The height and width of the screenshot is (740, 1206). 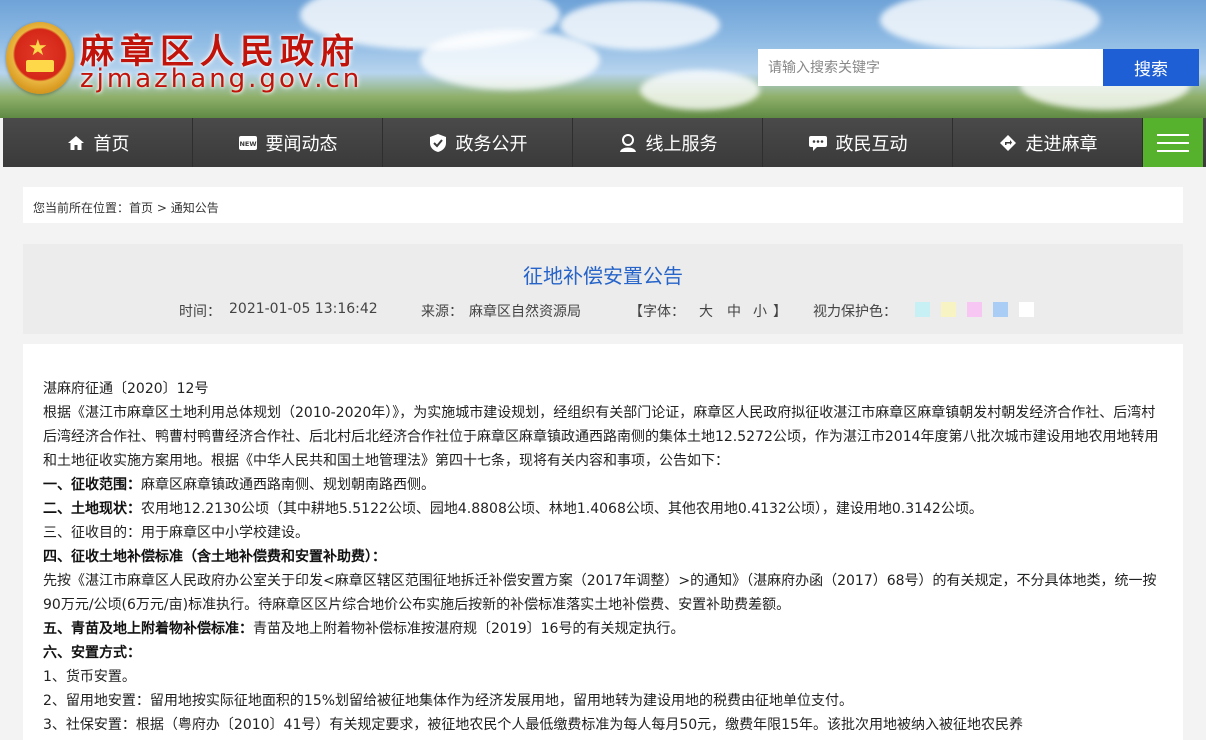 I want to click on news-icon: NEW, so click(x=248, y=143).